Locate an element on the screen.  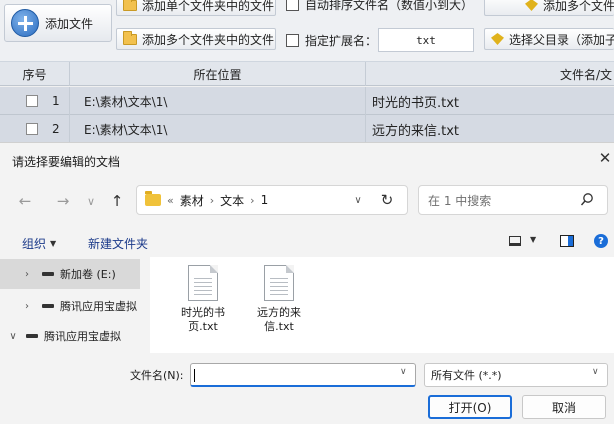
grid-header: 序号 所在位置 文件名/文 is located at coordinates (307, 74).